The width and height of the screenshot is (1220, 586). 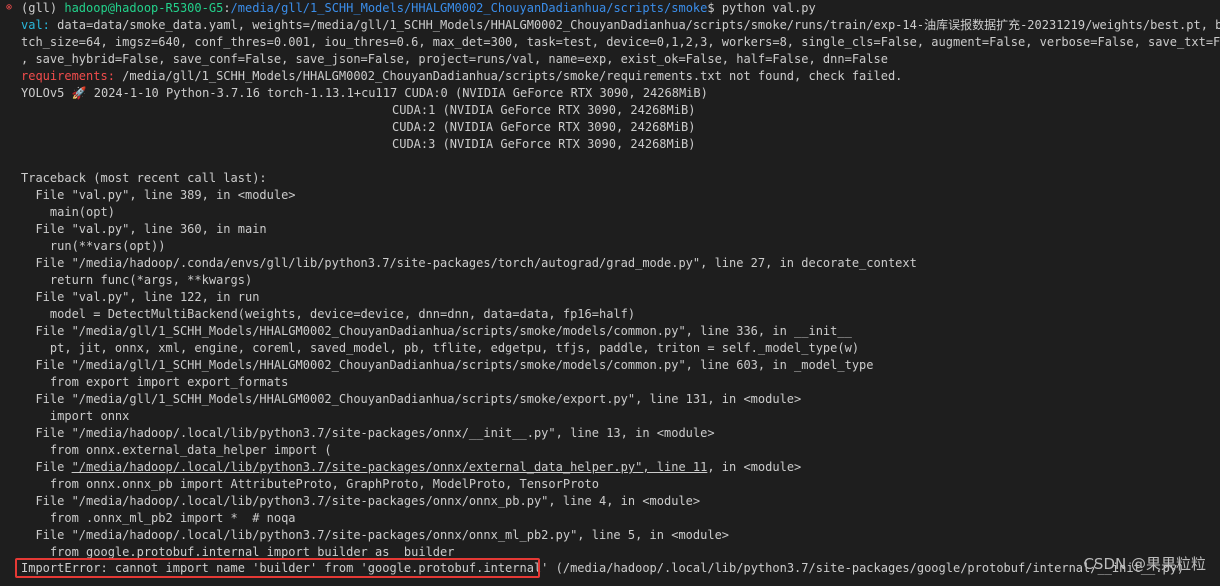 What do you see at coordinates (46, 93) in the screenshot?
I see `yolo-prefix: YOLOv5` at bounding box center [46, 93].